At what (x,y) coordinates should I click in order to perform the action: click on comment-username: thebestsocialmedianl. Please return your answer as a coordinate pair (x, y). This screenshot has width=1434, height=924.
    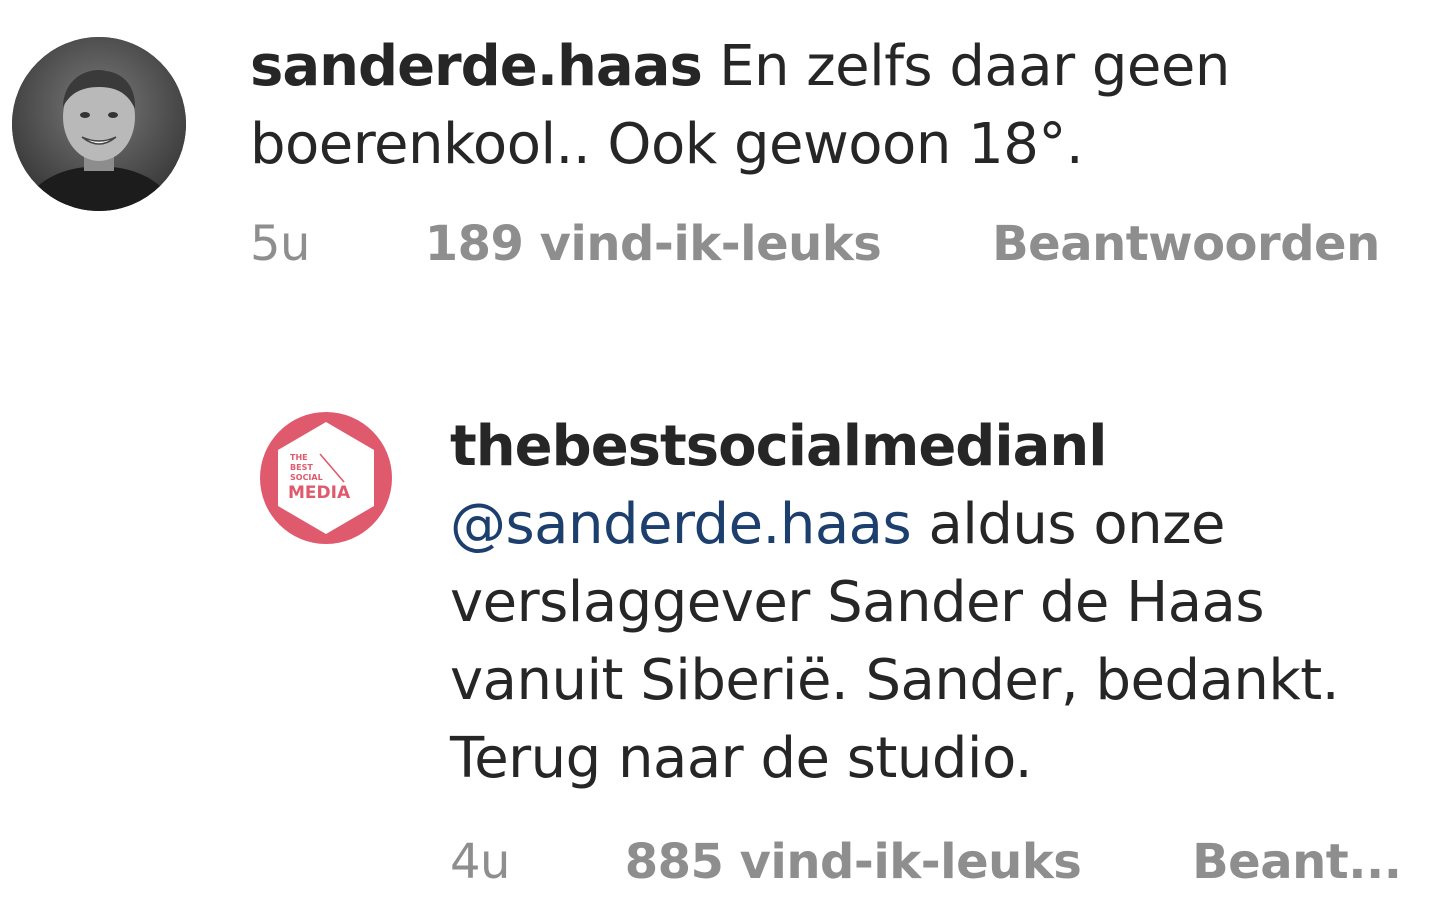
    Looking at the image, I should click on (778, 446).